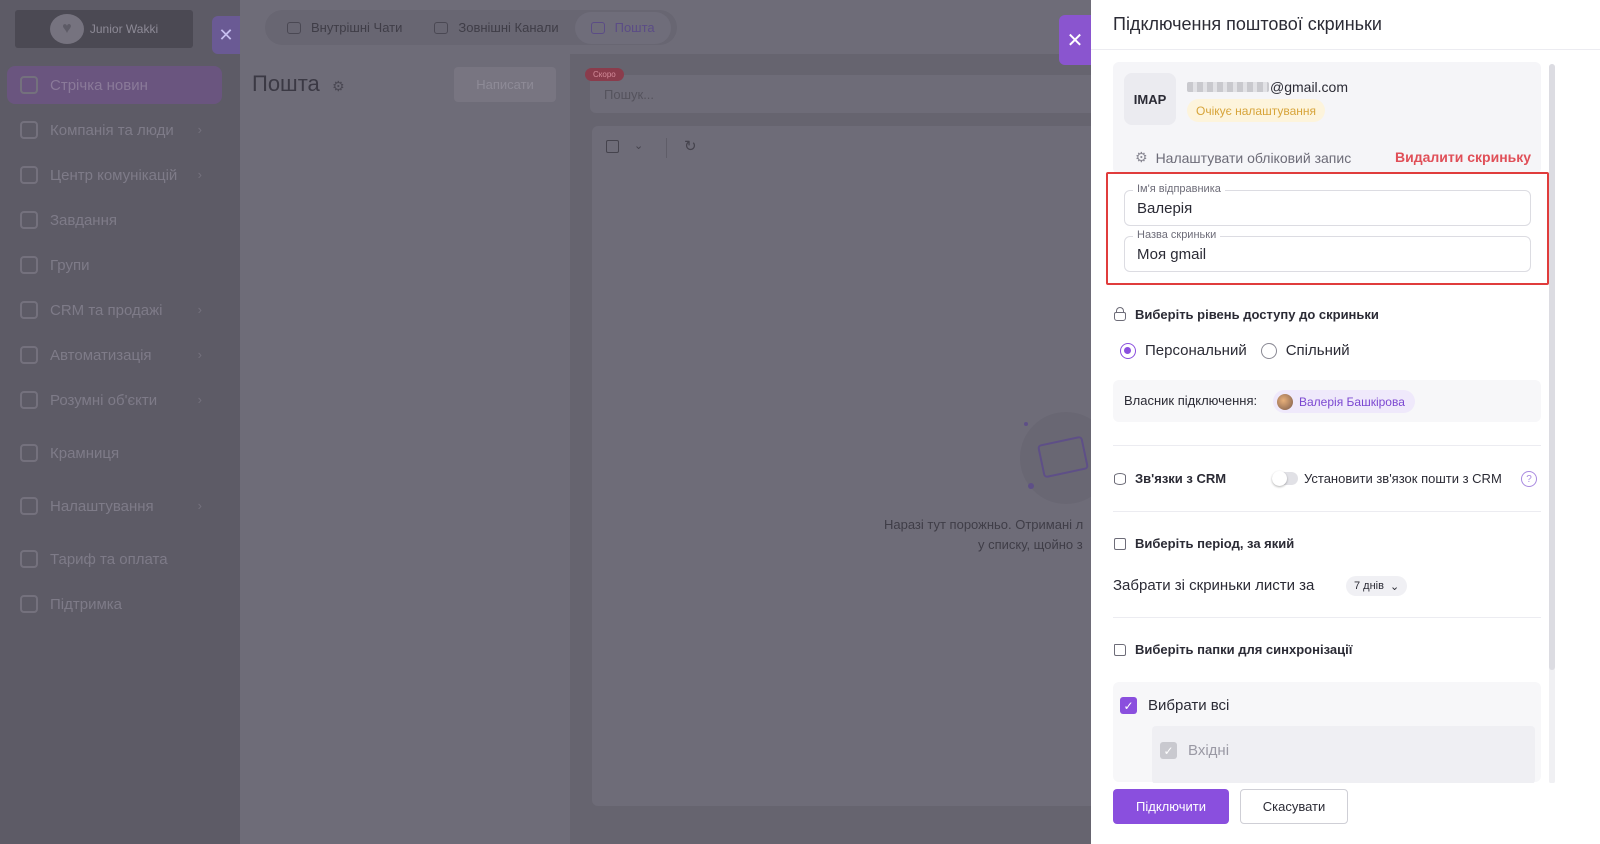 The width and height of the screenshot is (1600, 844). I want to click on select-all-label: Вибрати всі, so click(1189, 705).